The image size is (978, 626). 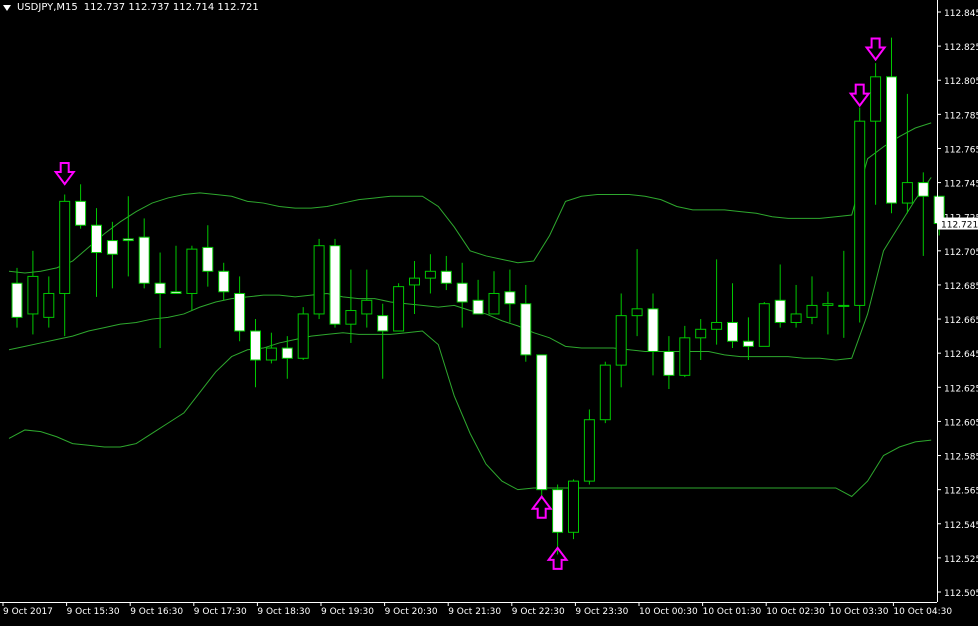 What do you see at coordinates (961, 14) in the screenshot?
I see `price-tick-label: 112.845` at bounding box center [961, 14].